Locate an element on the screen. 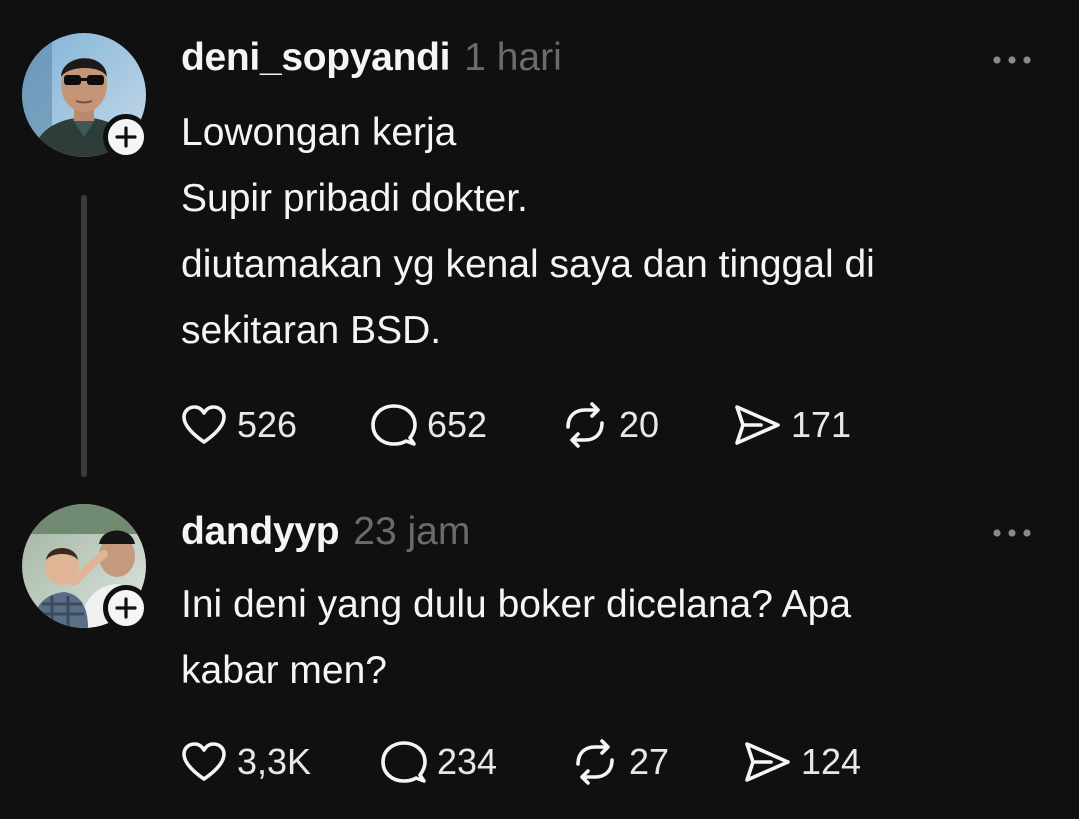  repost-count: 20 is located at coordinates (639, 424).